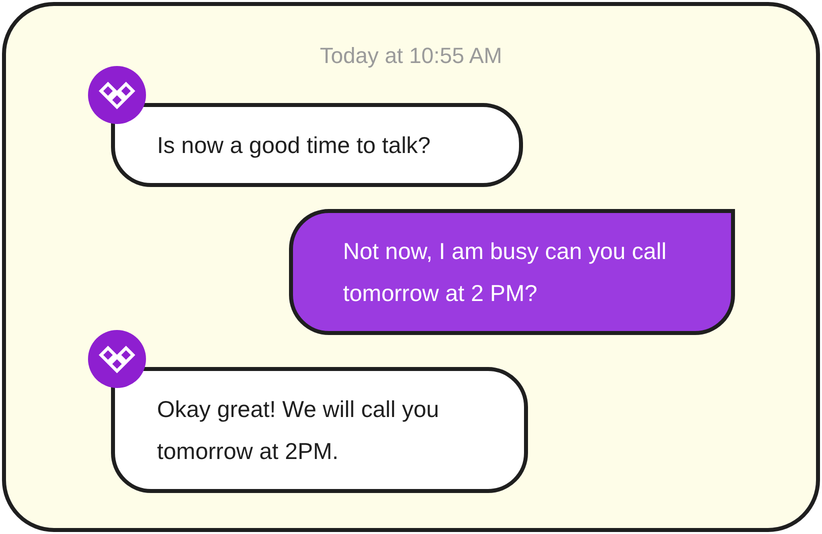  What do you see at coordinates (317, 145) in the screenshot?
I see `received-message-bubble: Is now a good time to talk?` at bounding box center [317, 145].